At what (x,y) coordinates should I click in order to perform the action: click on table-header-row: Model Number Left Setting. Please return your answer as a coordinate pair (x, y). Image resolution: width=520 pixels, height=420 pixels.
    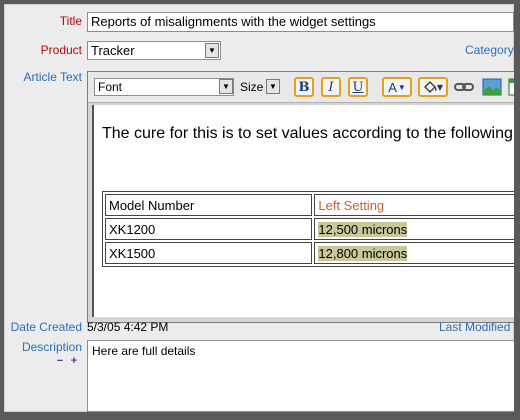
    Looking at the image, I should click on (309, 205).